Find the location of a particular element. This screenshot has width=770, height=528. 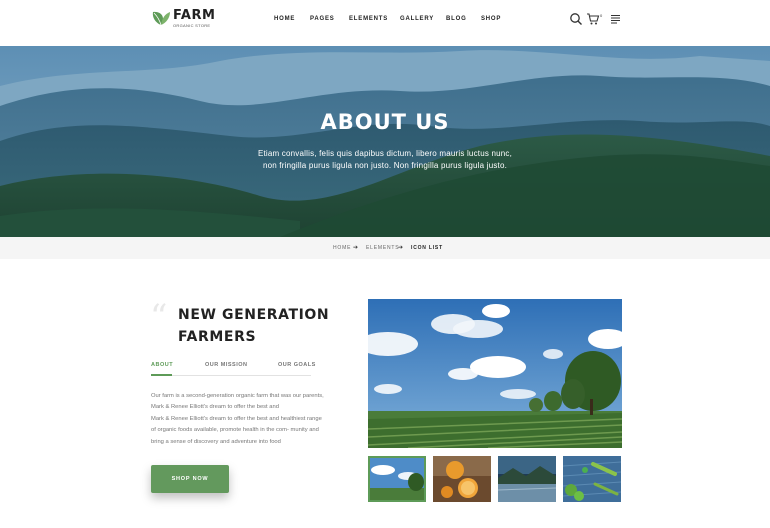

cart-icon is located at coordinates (593, 19).